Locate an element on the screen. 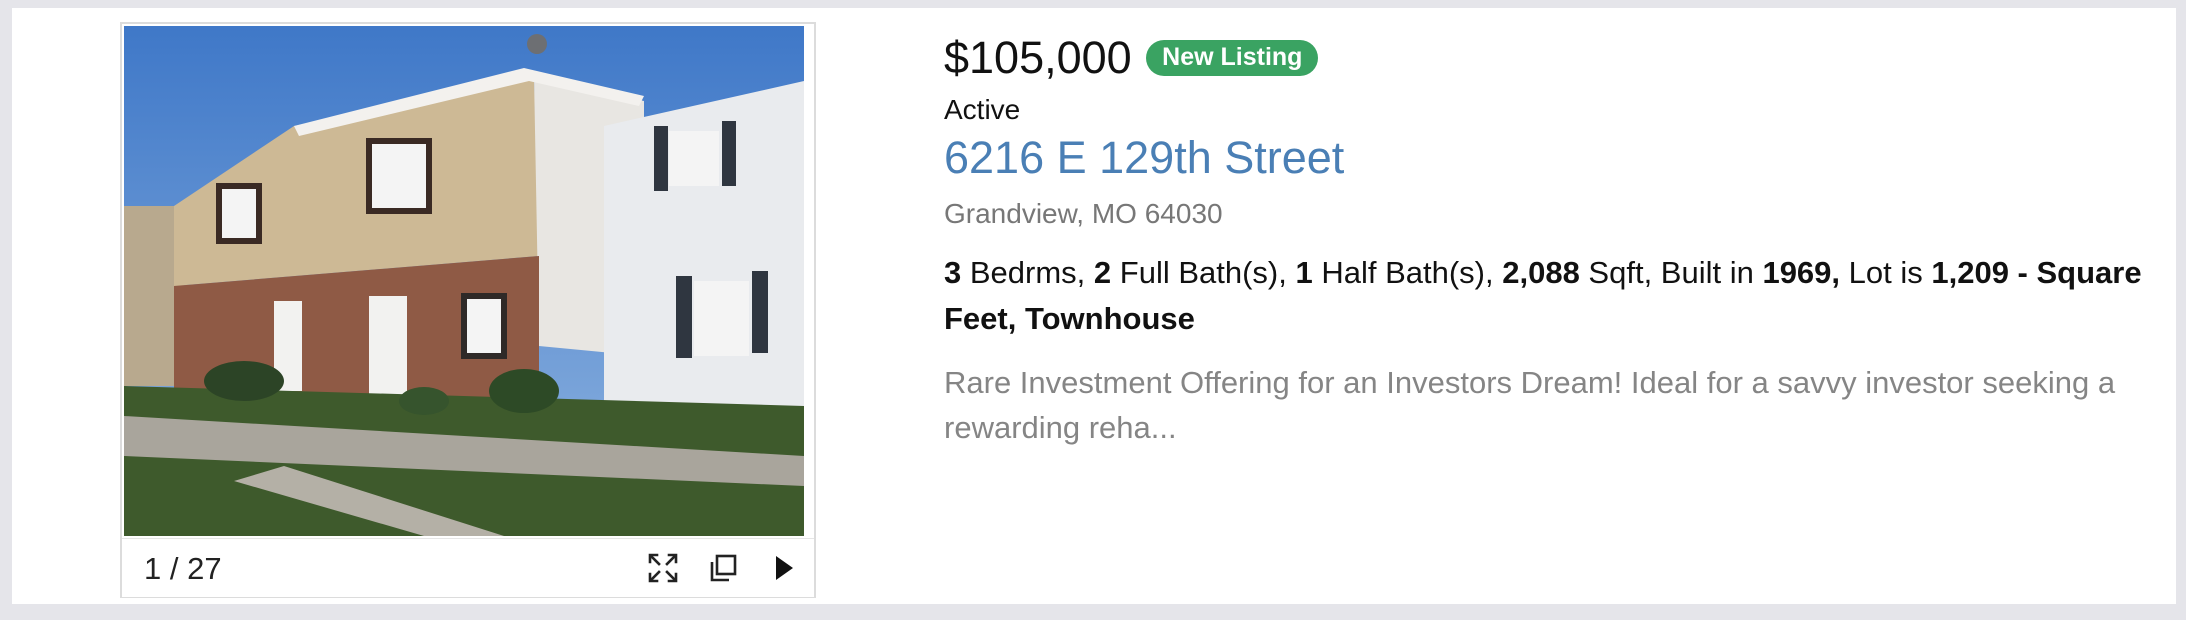 This screenshot has width=2186, height=620. photo-counter: 1 / 27 is located at coordinates (183, 568).